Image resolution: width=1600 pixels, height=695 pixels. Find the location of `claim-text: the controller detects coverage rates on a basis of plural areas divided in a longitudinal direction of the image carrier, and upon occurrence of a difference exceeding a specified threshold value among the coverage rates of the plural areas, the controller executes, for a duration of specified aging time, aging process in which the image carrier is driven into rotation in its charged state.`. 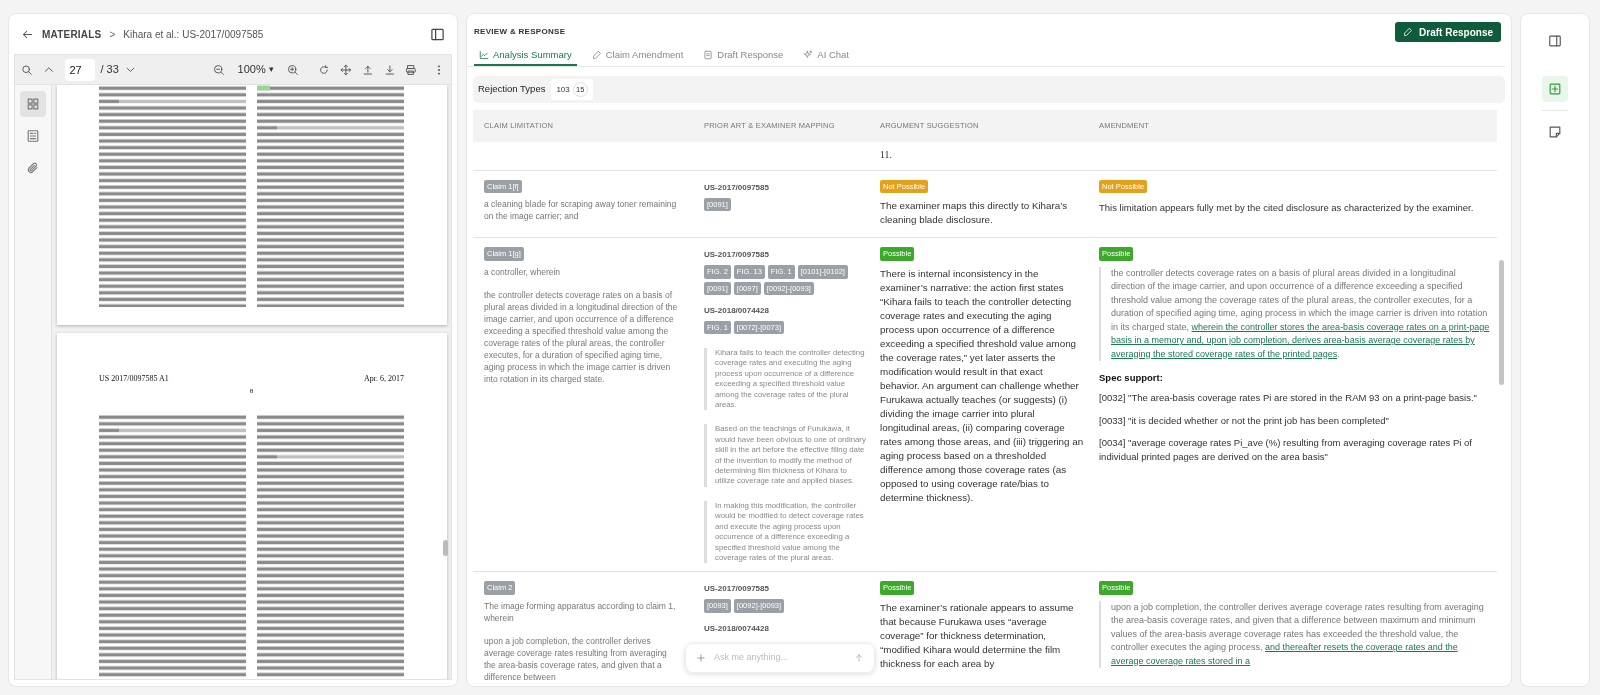

claim-text: the controller detects coverage rates on a basis of plural areas divided in a longitudinal direction of the image carrier, and upon occurrence of a difference exceeding a specified threshold value among the coverage rates of the plural areas, the controller executes, for a duration of specified aging time, aging process in which the image carrier is driven into rotation in its charged state. is located at coordinates (581, 336).